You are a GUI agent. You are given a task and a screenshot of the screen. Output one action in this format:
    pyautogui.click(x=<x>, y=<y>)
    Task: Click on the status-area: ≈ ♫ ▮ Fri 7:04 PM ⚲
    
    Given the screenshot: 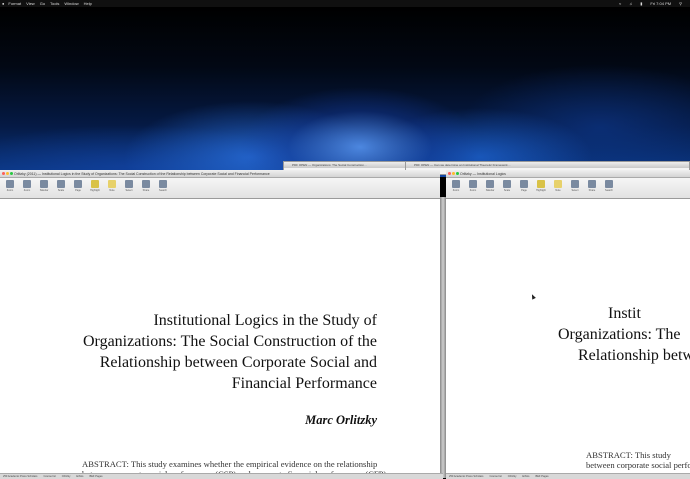 What is the action you would take?
    pyautogui.click(x=653, y=3)
    